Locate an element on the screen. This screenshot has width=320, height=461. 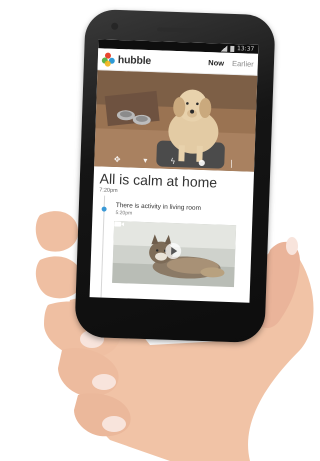
tab-earlier: Earlier is located at coordinates (243, 64).